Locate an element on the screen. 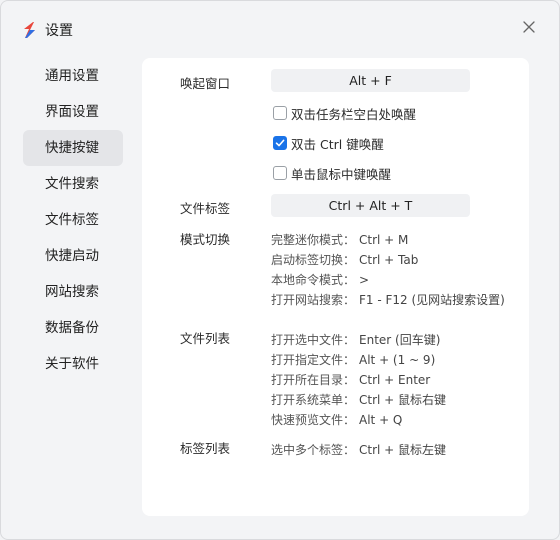 This screenshot has height=540, width=560. close-button is located at coordinates (529, 29).